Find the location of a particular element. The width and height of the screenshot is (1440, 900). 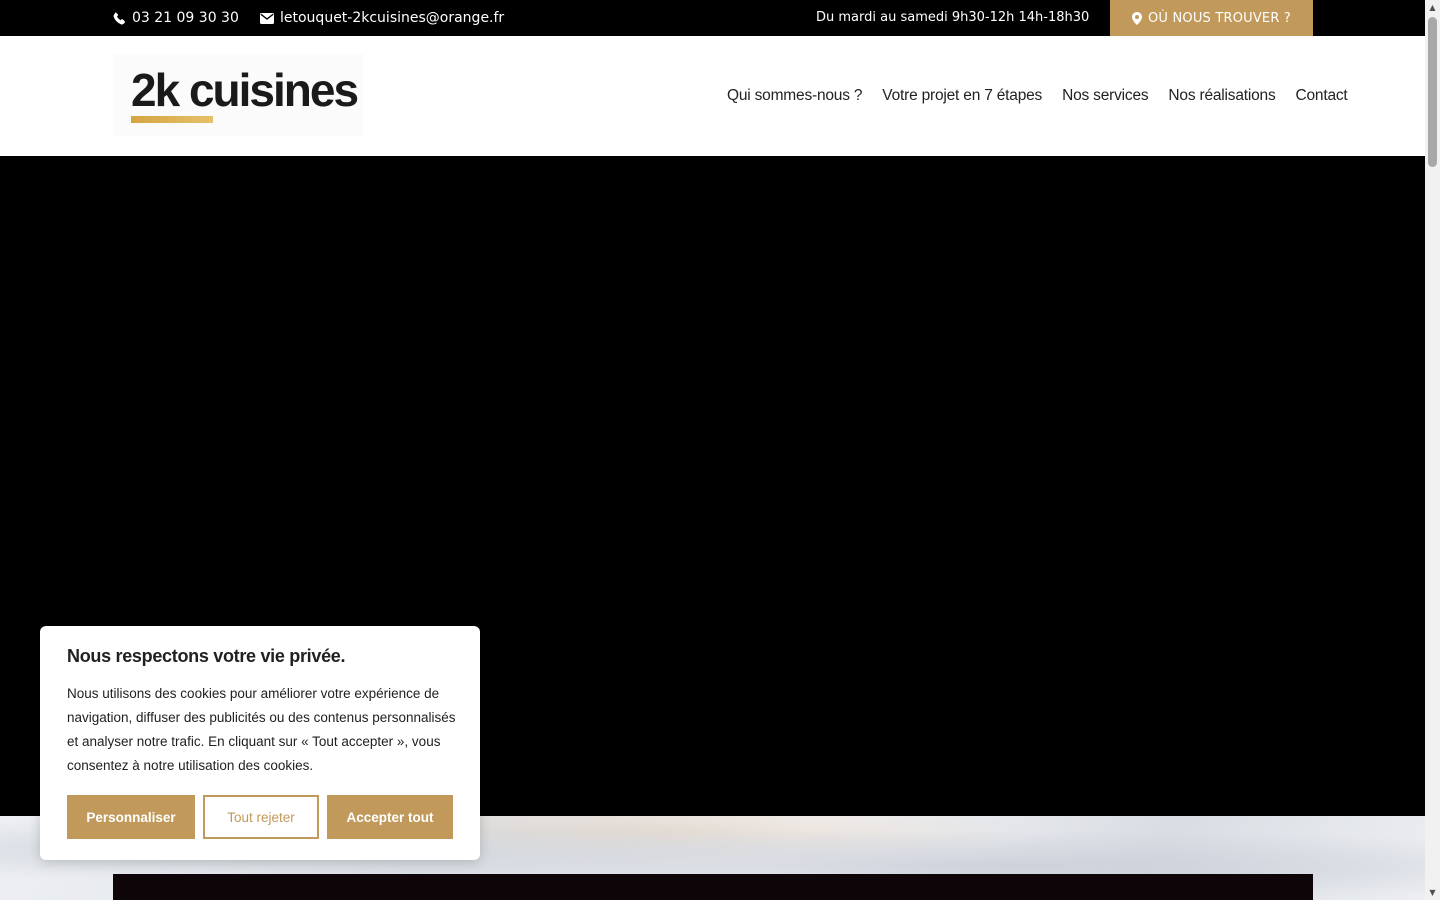

find-us-button: OÙ NOUS TROUVER ? is located at coordinates (1211, 18).